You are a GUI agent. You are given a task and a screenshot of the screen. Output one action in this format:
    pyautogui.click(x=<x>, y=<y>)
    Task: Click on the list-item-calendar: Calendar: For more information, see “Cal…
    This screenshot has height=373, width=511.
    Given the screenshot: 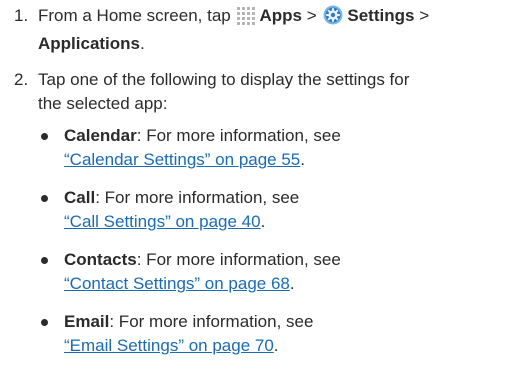 What is the action you would take?
    pyautogui.click(x=273, y=148)
    